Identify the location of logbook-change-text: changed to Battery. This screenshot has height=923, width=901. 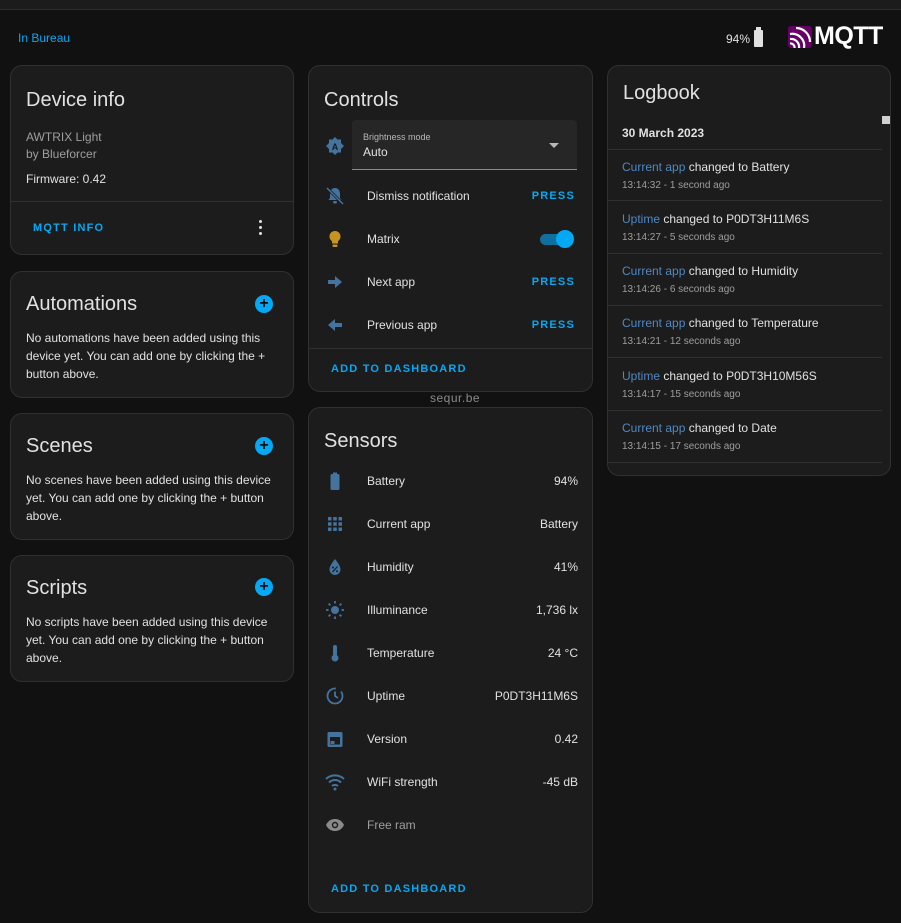
(737, 167).